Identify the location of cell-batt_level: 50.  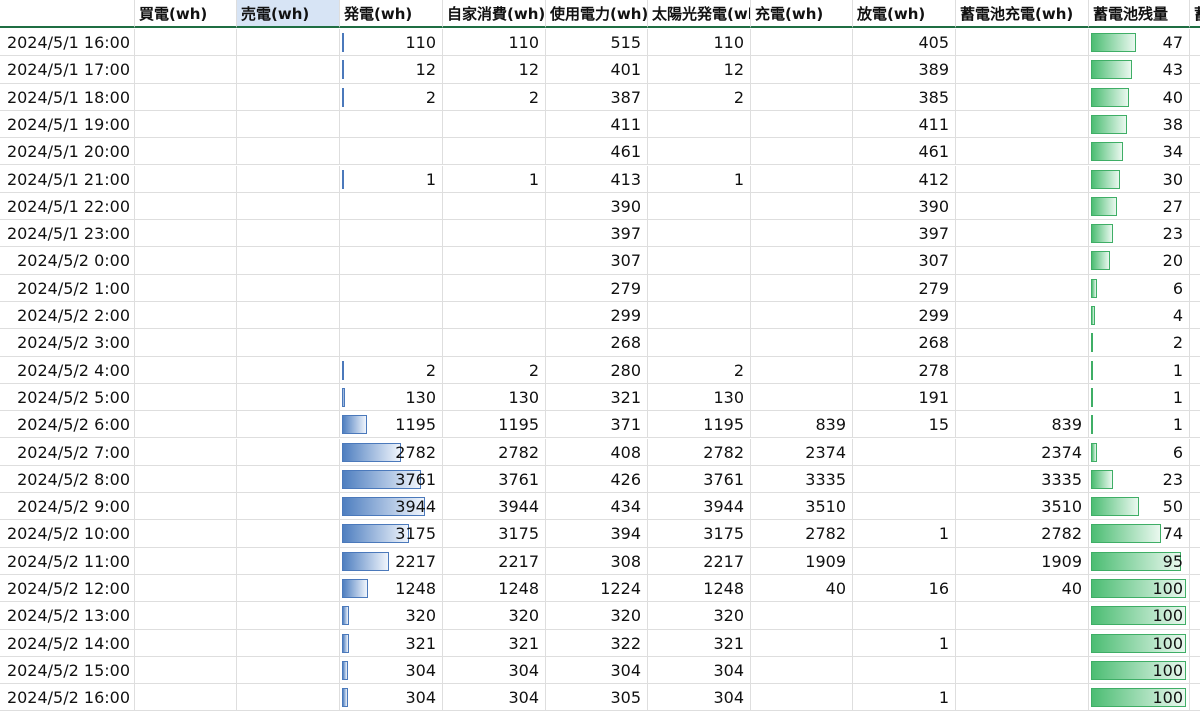
(1139, 507).